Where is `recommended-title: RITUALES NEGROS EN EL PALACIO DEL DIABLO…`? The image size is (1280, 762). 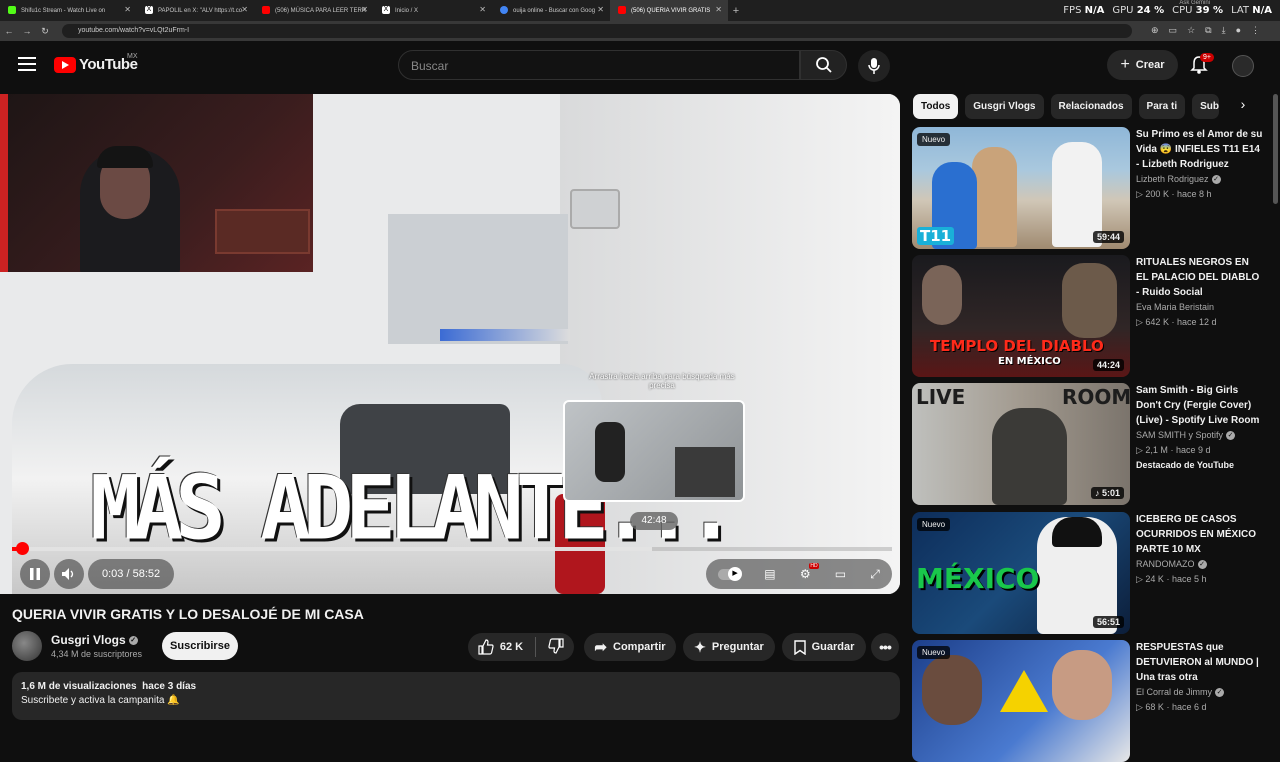 recommended-title: RITUALES NEGROS EN EL PALACIO DEL DIABLO… is located at coordinates (1200, 277).